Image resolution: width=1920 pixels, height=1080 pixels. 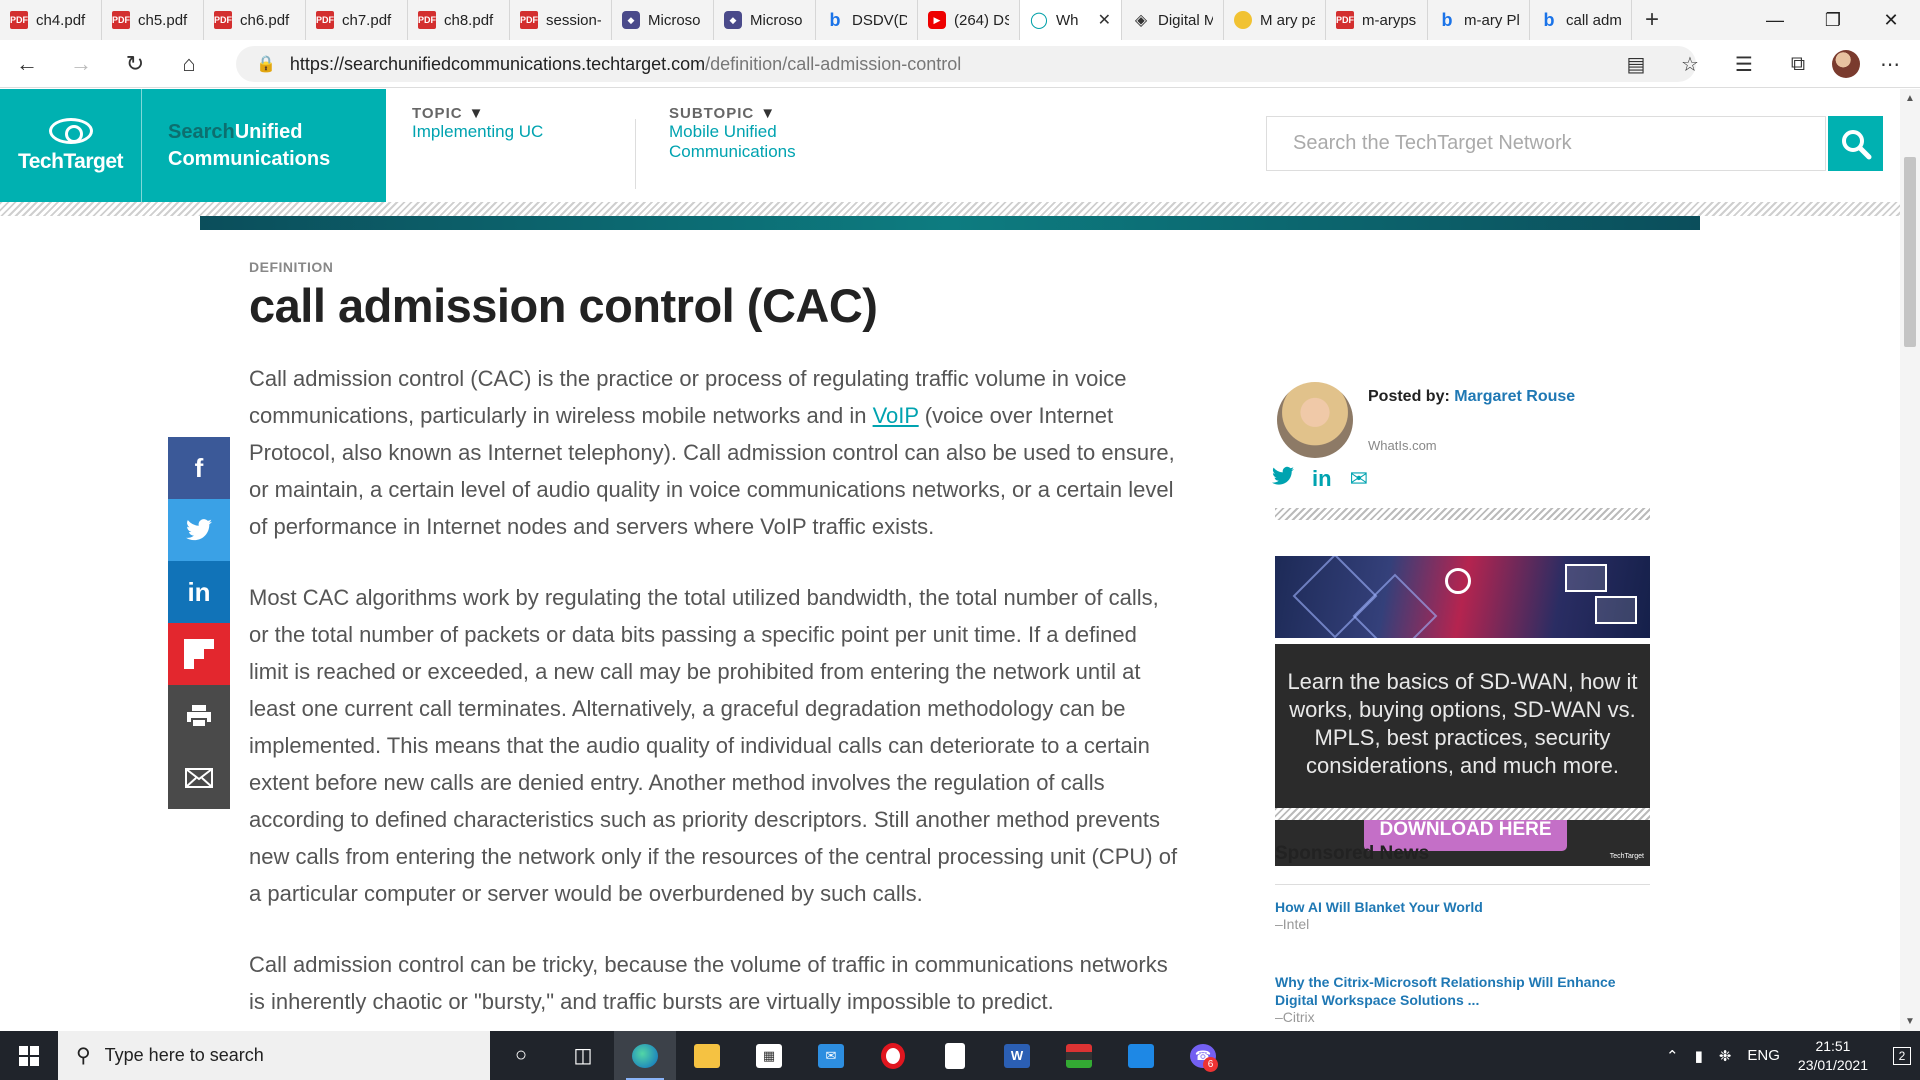 I want to click on clock: 21:51 23/01/2021, so click(x=1833, y=1056).